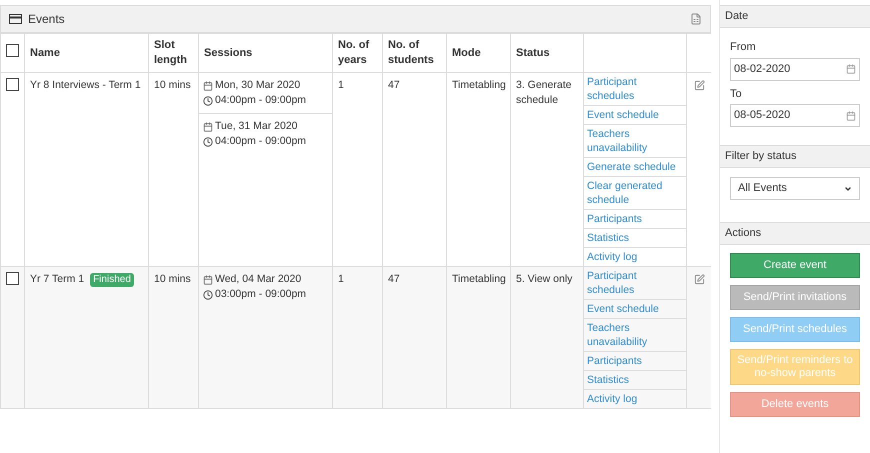 This screenshot has width=870, height=453. I want to click on action-button: Create event, so click(795, 265).